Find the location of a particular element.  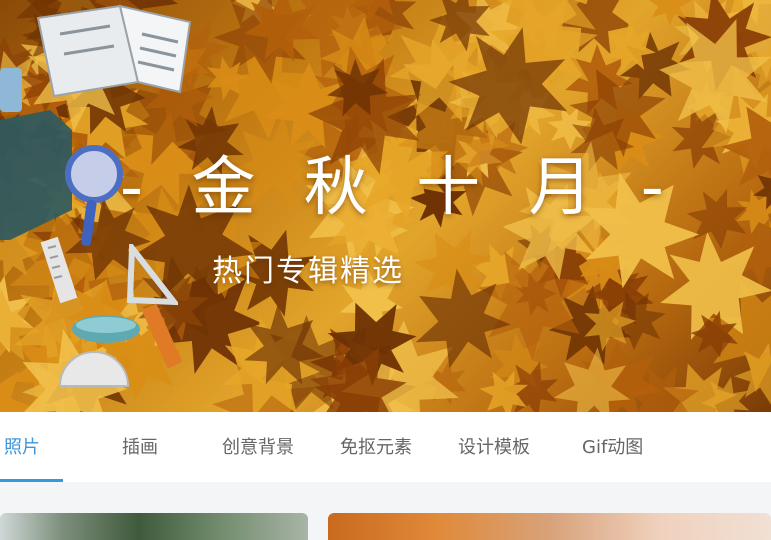

tab-cutout-elements: 免抠元素 is located at coordinates (376, 447).